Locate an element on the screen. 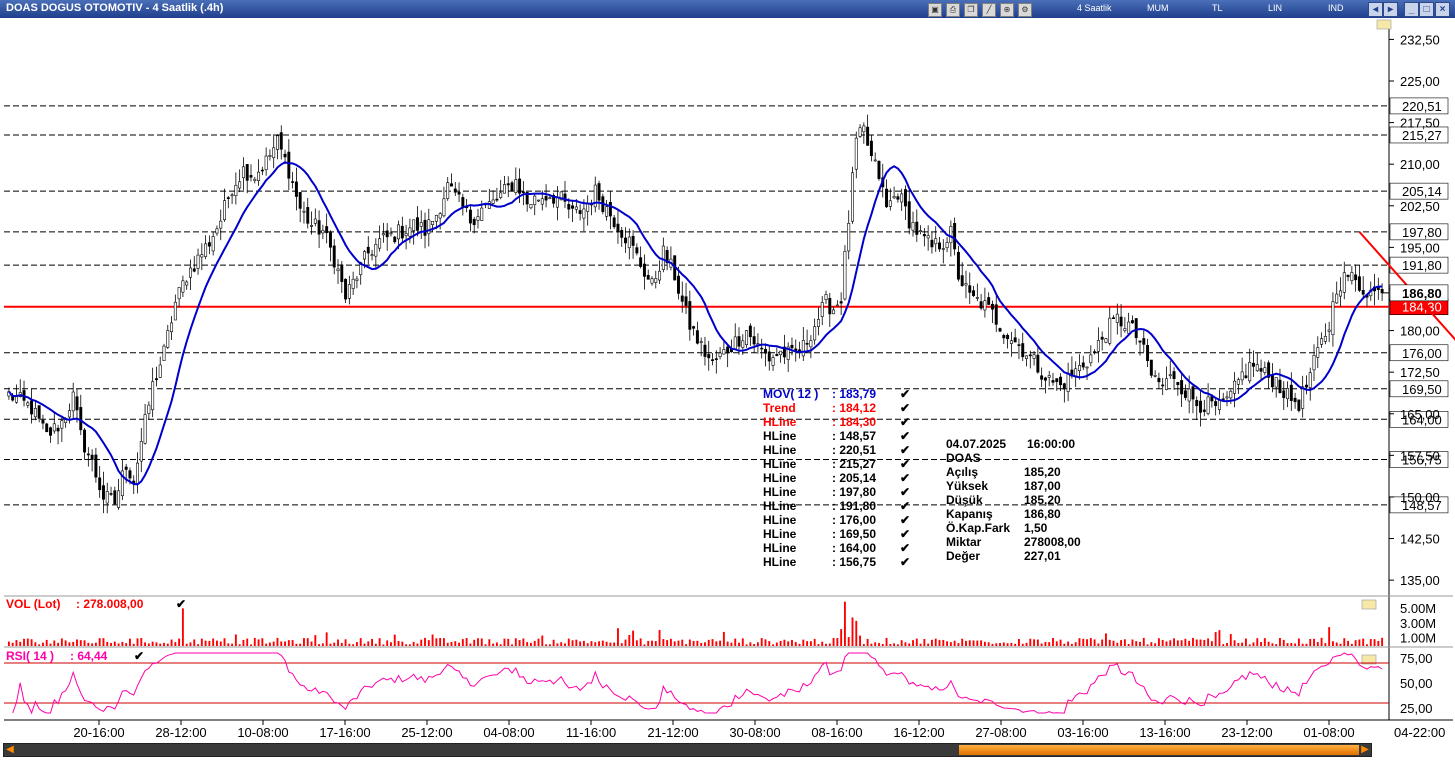 Image resolution: width=1455 pixels, height=760 pixels. volume-tick-label-1: 3.00M is located at coordinates (1418, 623).